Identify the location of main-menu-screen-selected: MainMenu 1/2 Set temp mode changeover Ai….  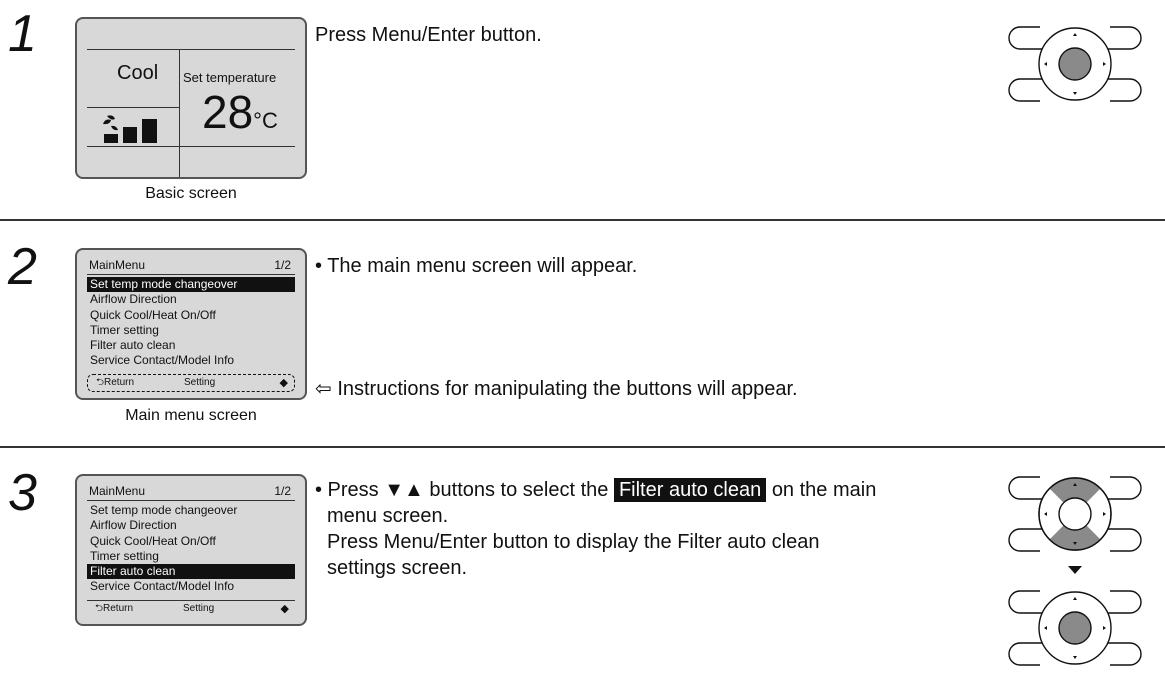
(191, 550).